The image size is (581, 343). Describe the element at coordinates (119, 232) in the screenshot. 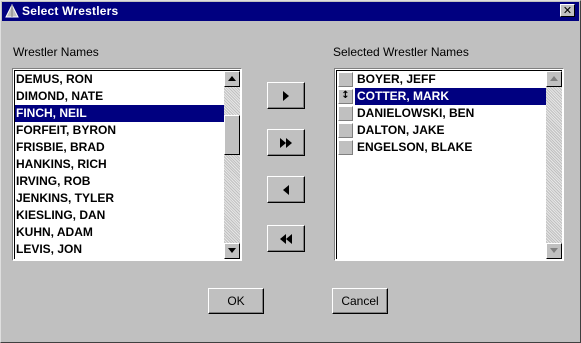

I see `list-item: KUHN, ADAM` at that location.